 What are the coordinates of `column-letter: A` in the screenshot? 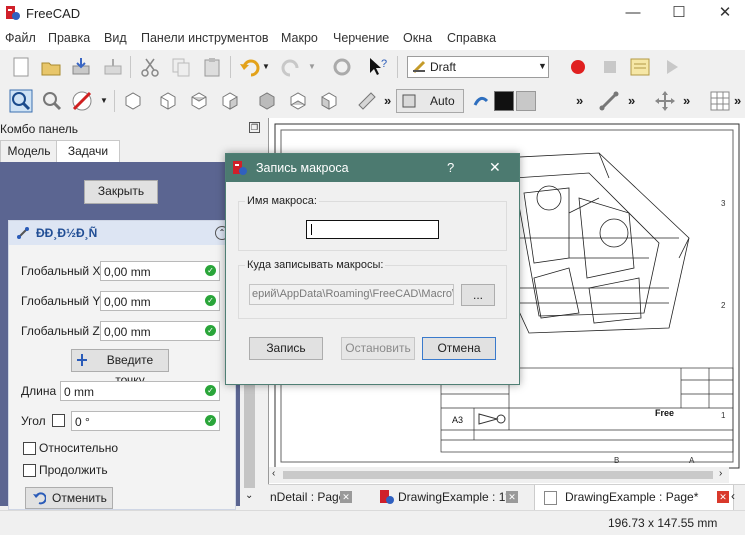 It's located at (692, 460).